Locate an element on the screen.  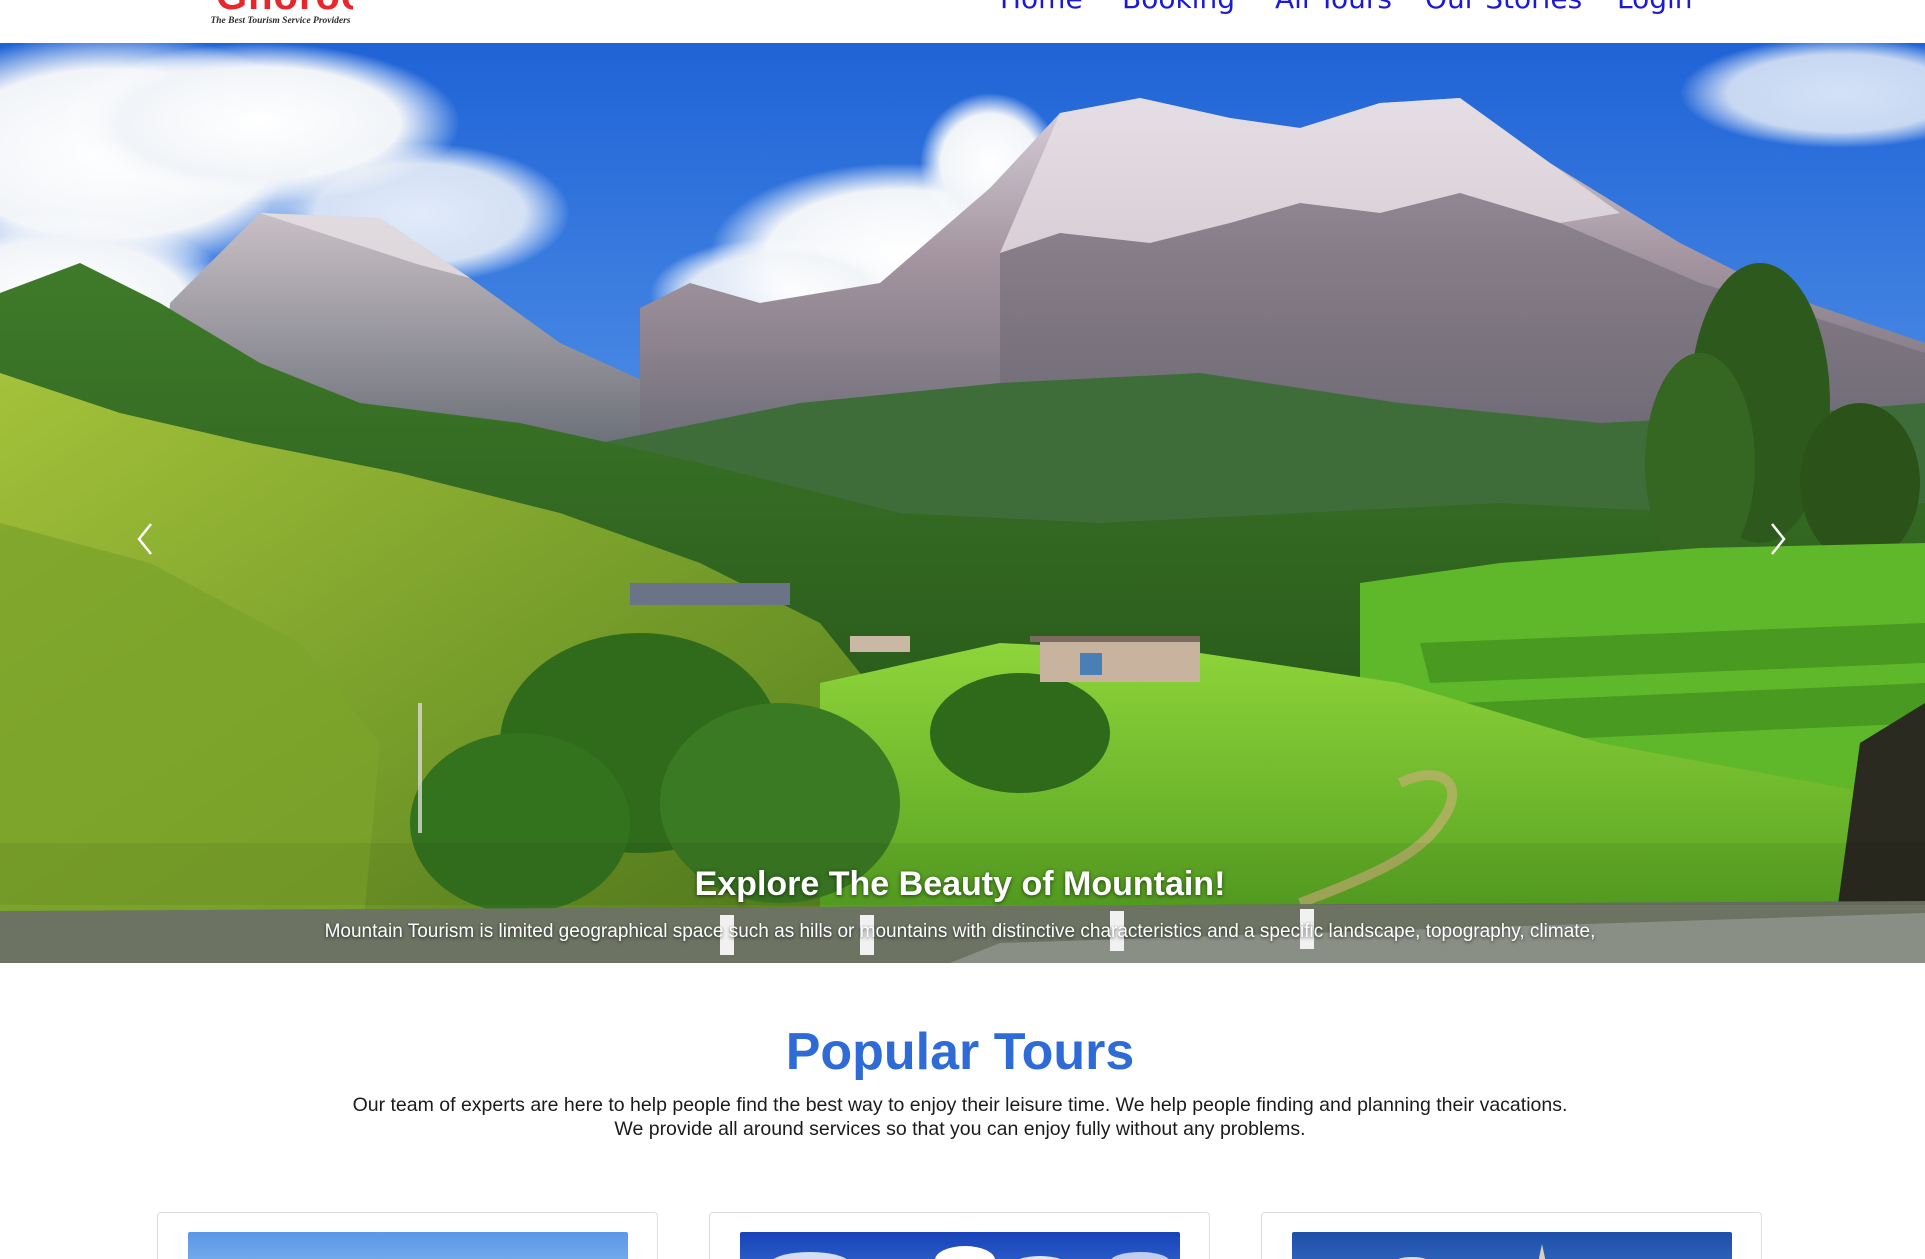
nav-booking: Booking is located at coordinates (1178, 7).